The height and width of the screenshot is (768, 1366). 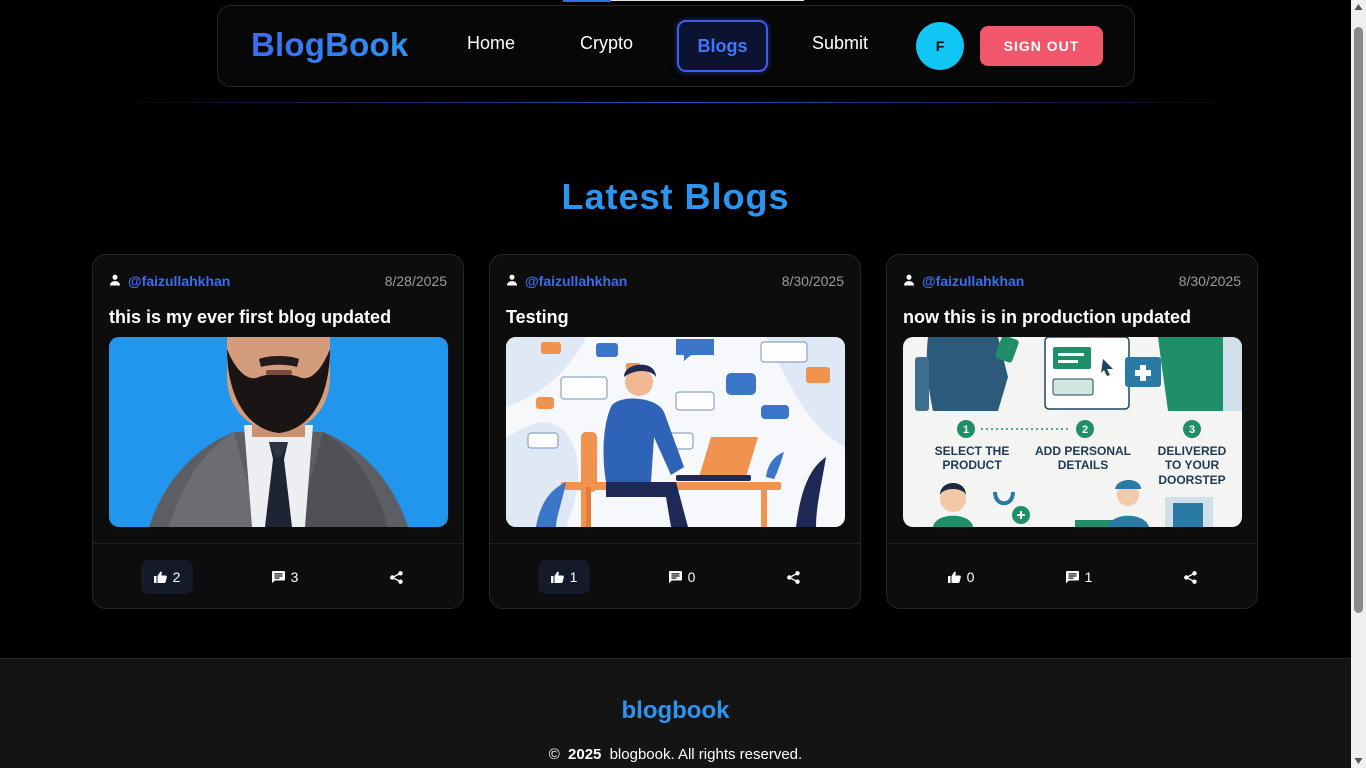 I want to click on card-title: Testing, so click(x=675, y=317).